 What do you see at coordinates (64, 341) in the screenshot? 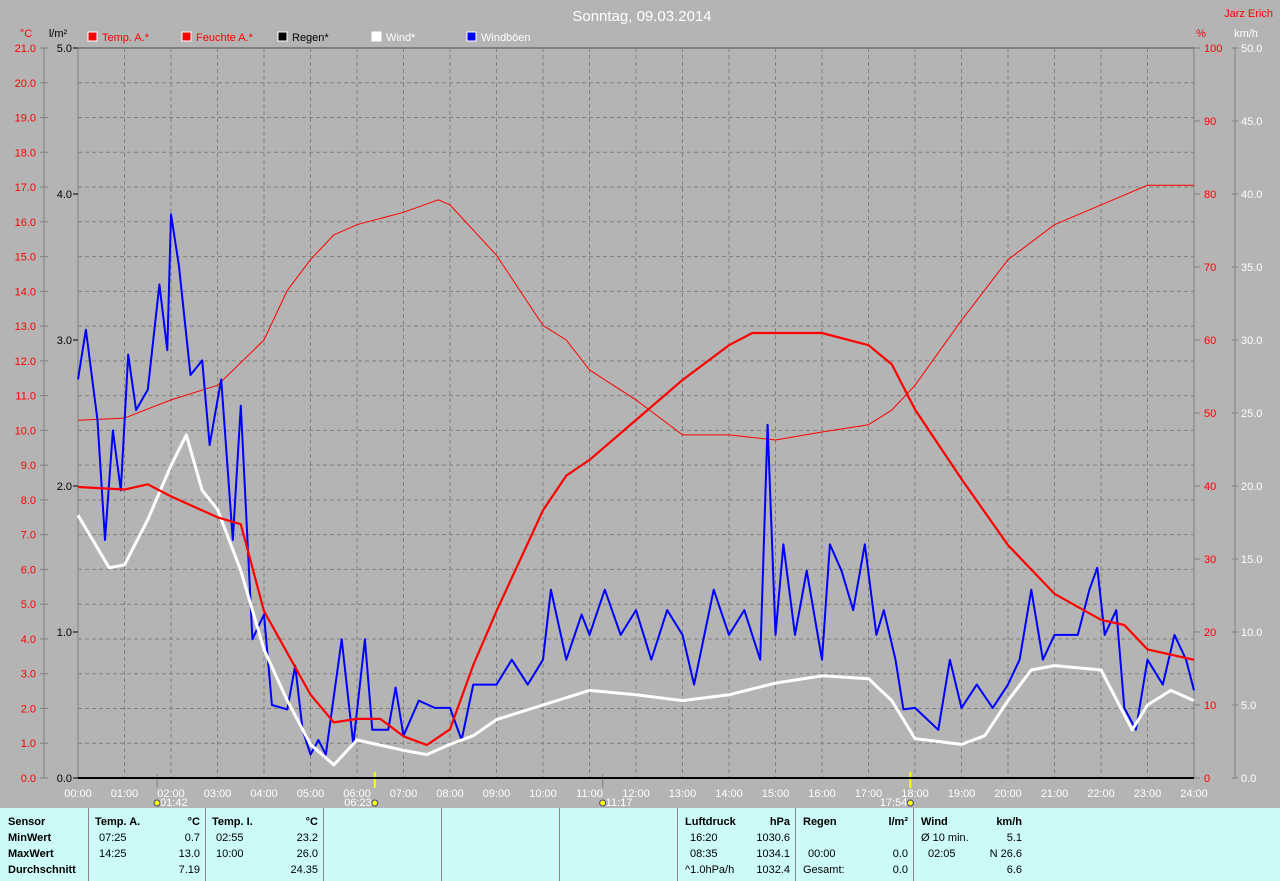
I see `rain-tick-label: 3.0` at bounding box center [64, 341].